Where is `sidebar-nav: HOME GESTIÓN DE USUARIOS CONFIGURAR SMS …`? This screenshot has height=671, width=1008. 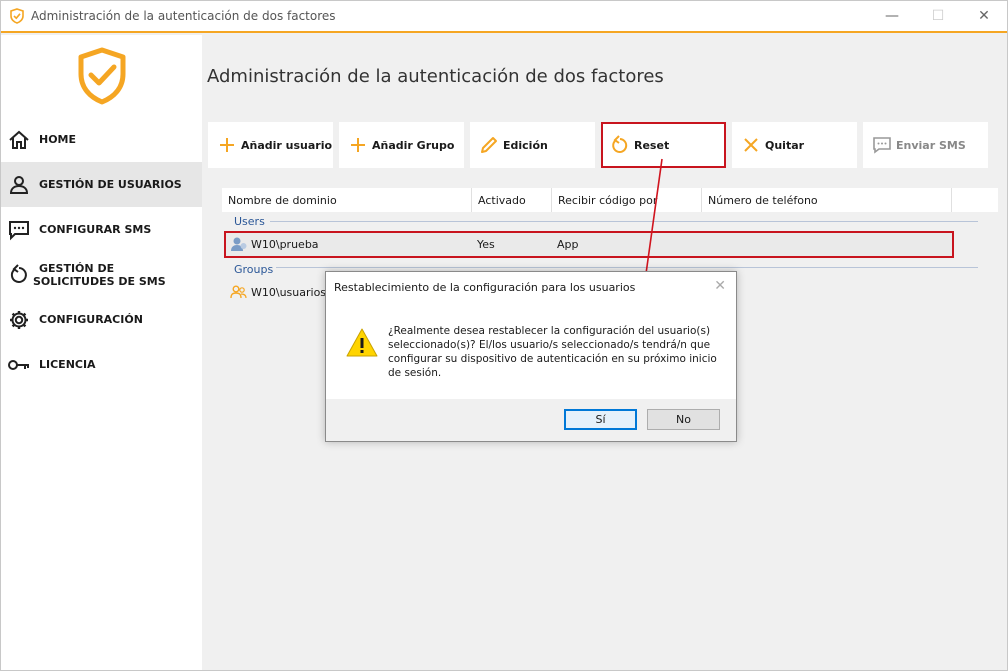
sidebar-nav: HOME GESTIÓN DE USUARIOS CONFIGURAR SMS … is located at coordinates (101, 252).